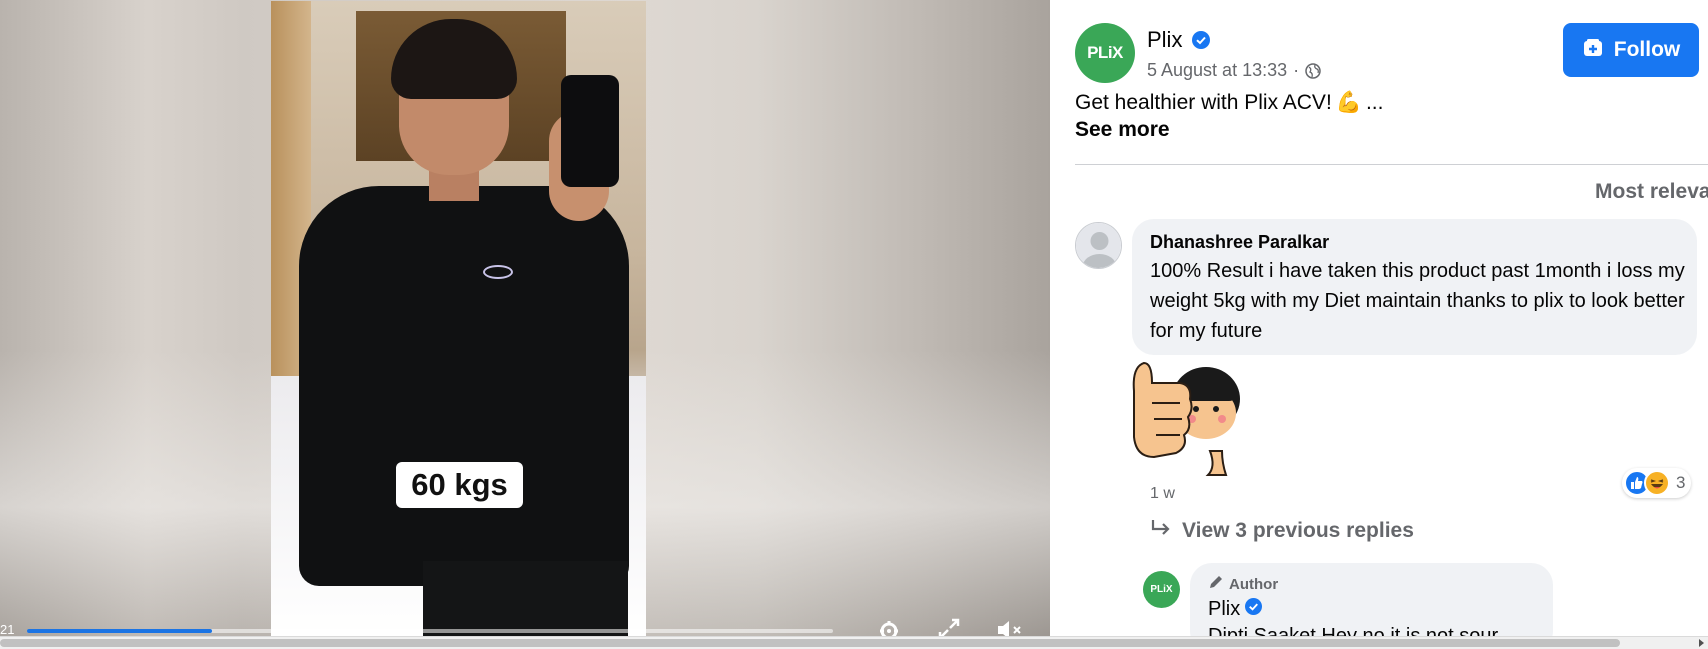 The width and height of the screenshot is (1708, 649). Describe the element at coordinates (1348, 102) in the screenshot. I see `flexed-biceps-emoji: 💪` at that location.